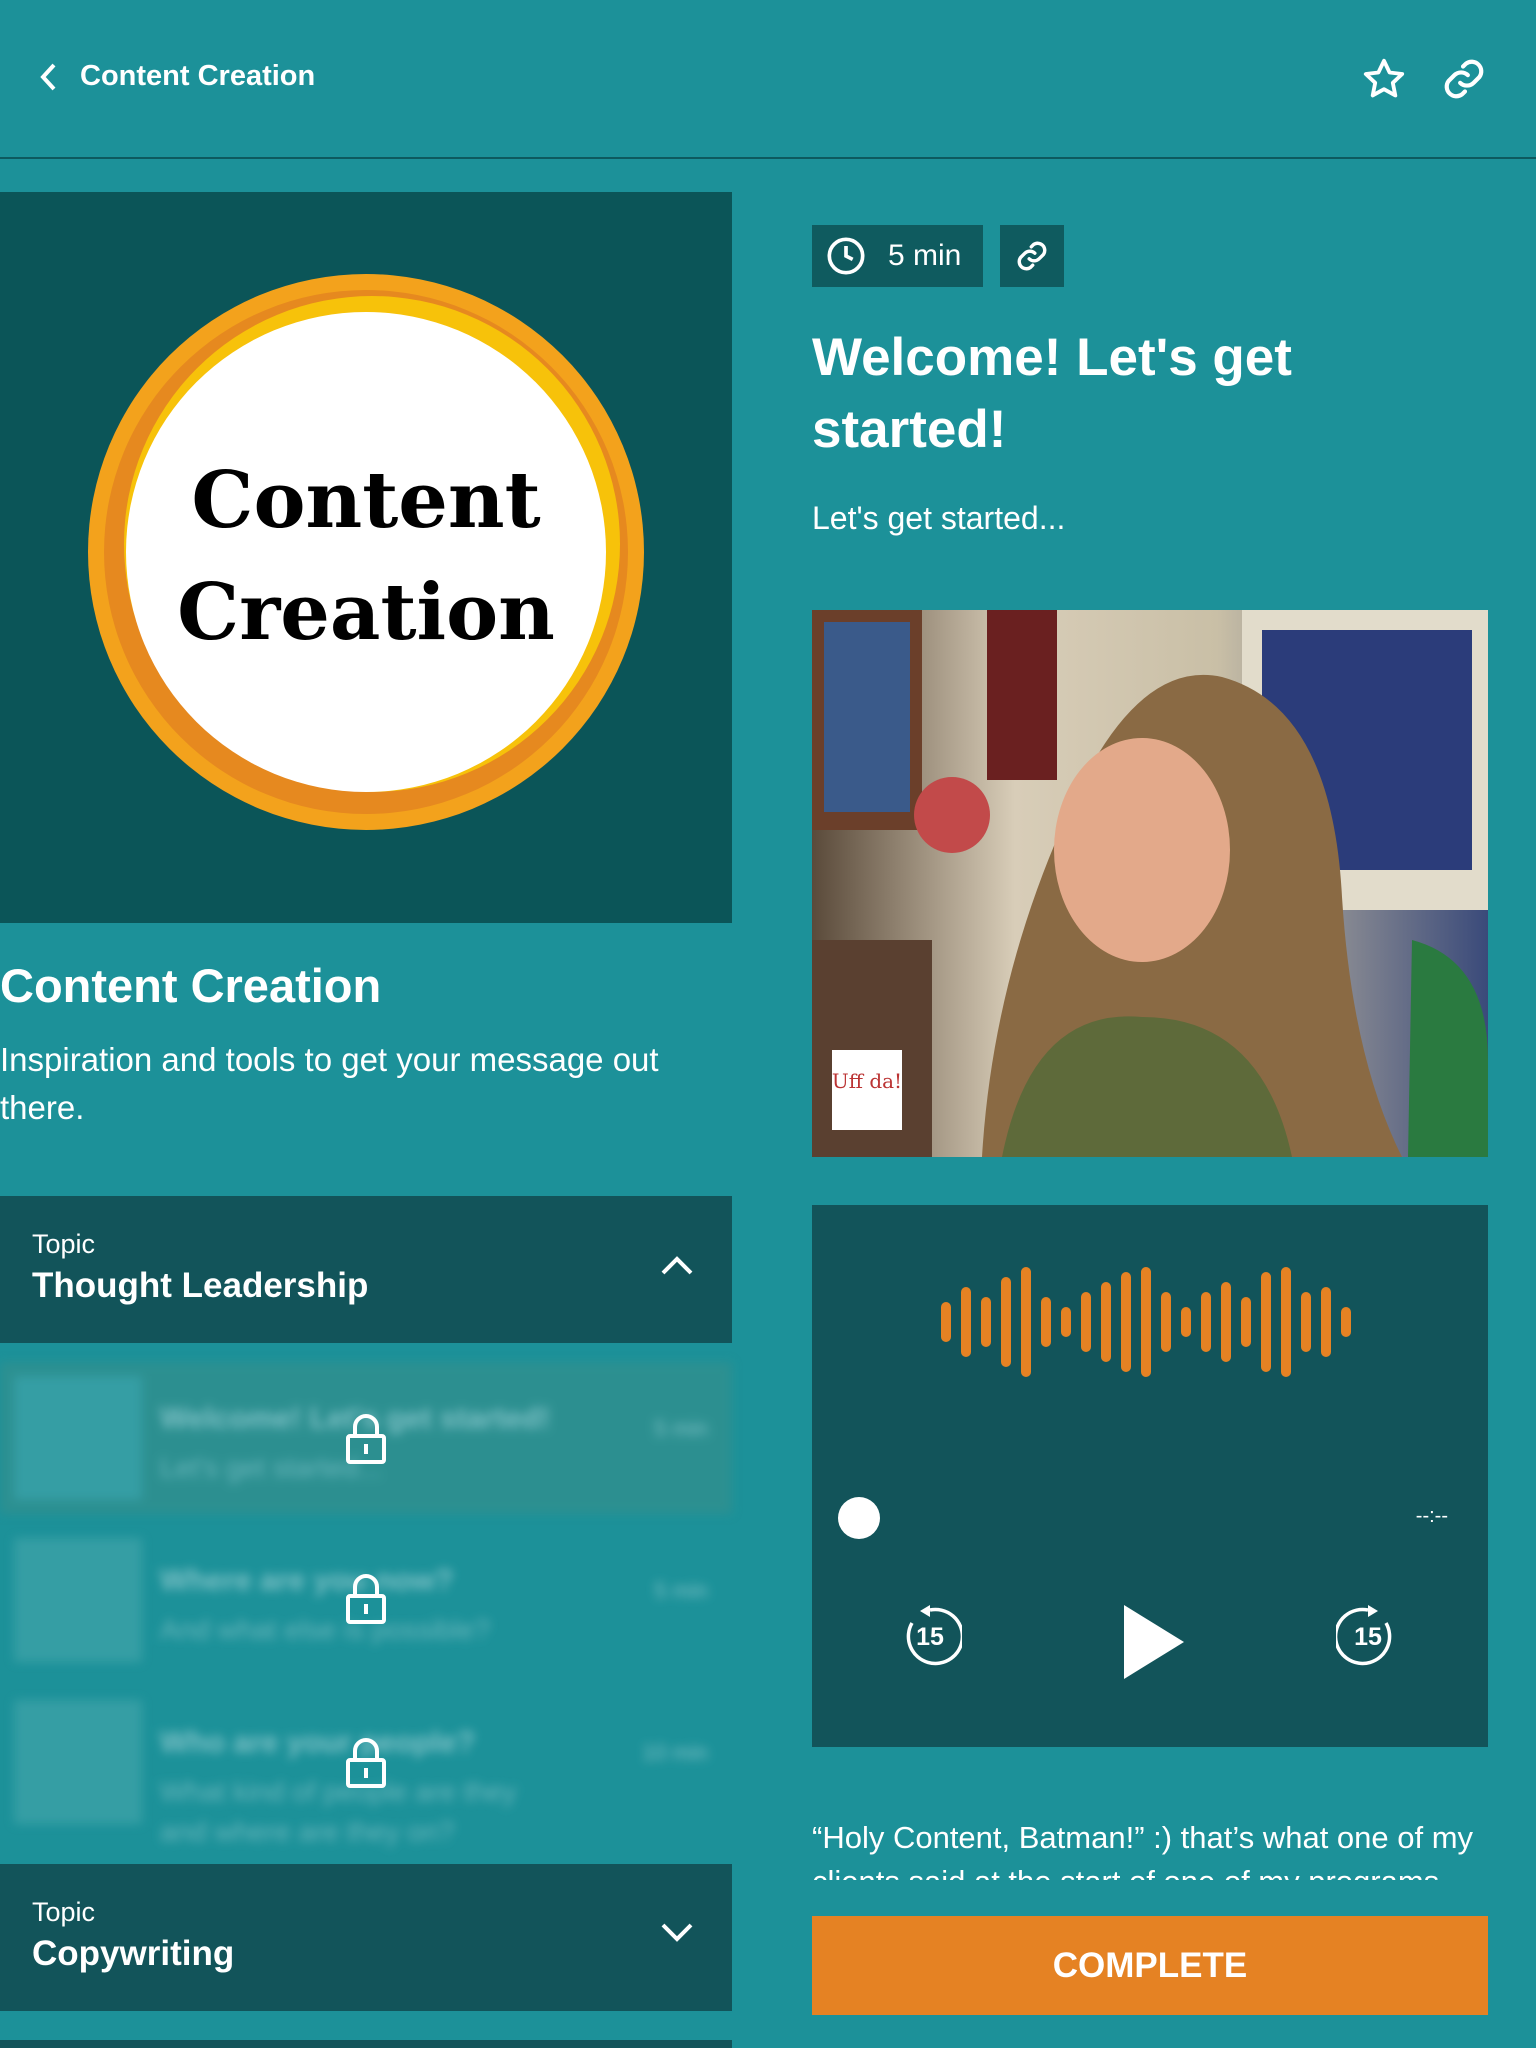 The image size is (1536, 2048). What do you see at coordinates (768, 79) in the screenshot?
I see `top-bar: Content Creation` at bounding box center [768, 79].